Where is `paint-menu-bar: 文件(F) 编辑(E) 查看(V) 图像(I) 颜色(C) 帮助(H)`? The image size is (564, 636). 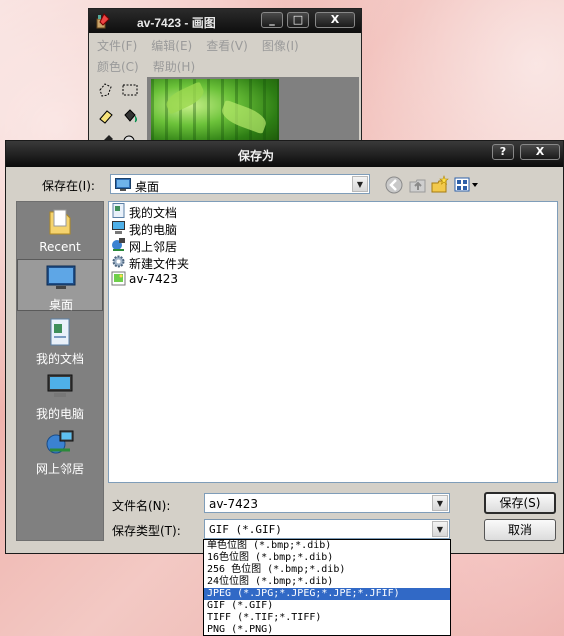
paint-menu-bar: 文件(F) 编辑(E) 查看(V) 图像(I) 颜色(C) 帮助(H) is located at coordinates (227, 58).